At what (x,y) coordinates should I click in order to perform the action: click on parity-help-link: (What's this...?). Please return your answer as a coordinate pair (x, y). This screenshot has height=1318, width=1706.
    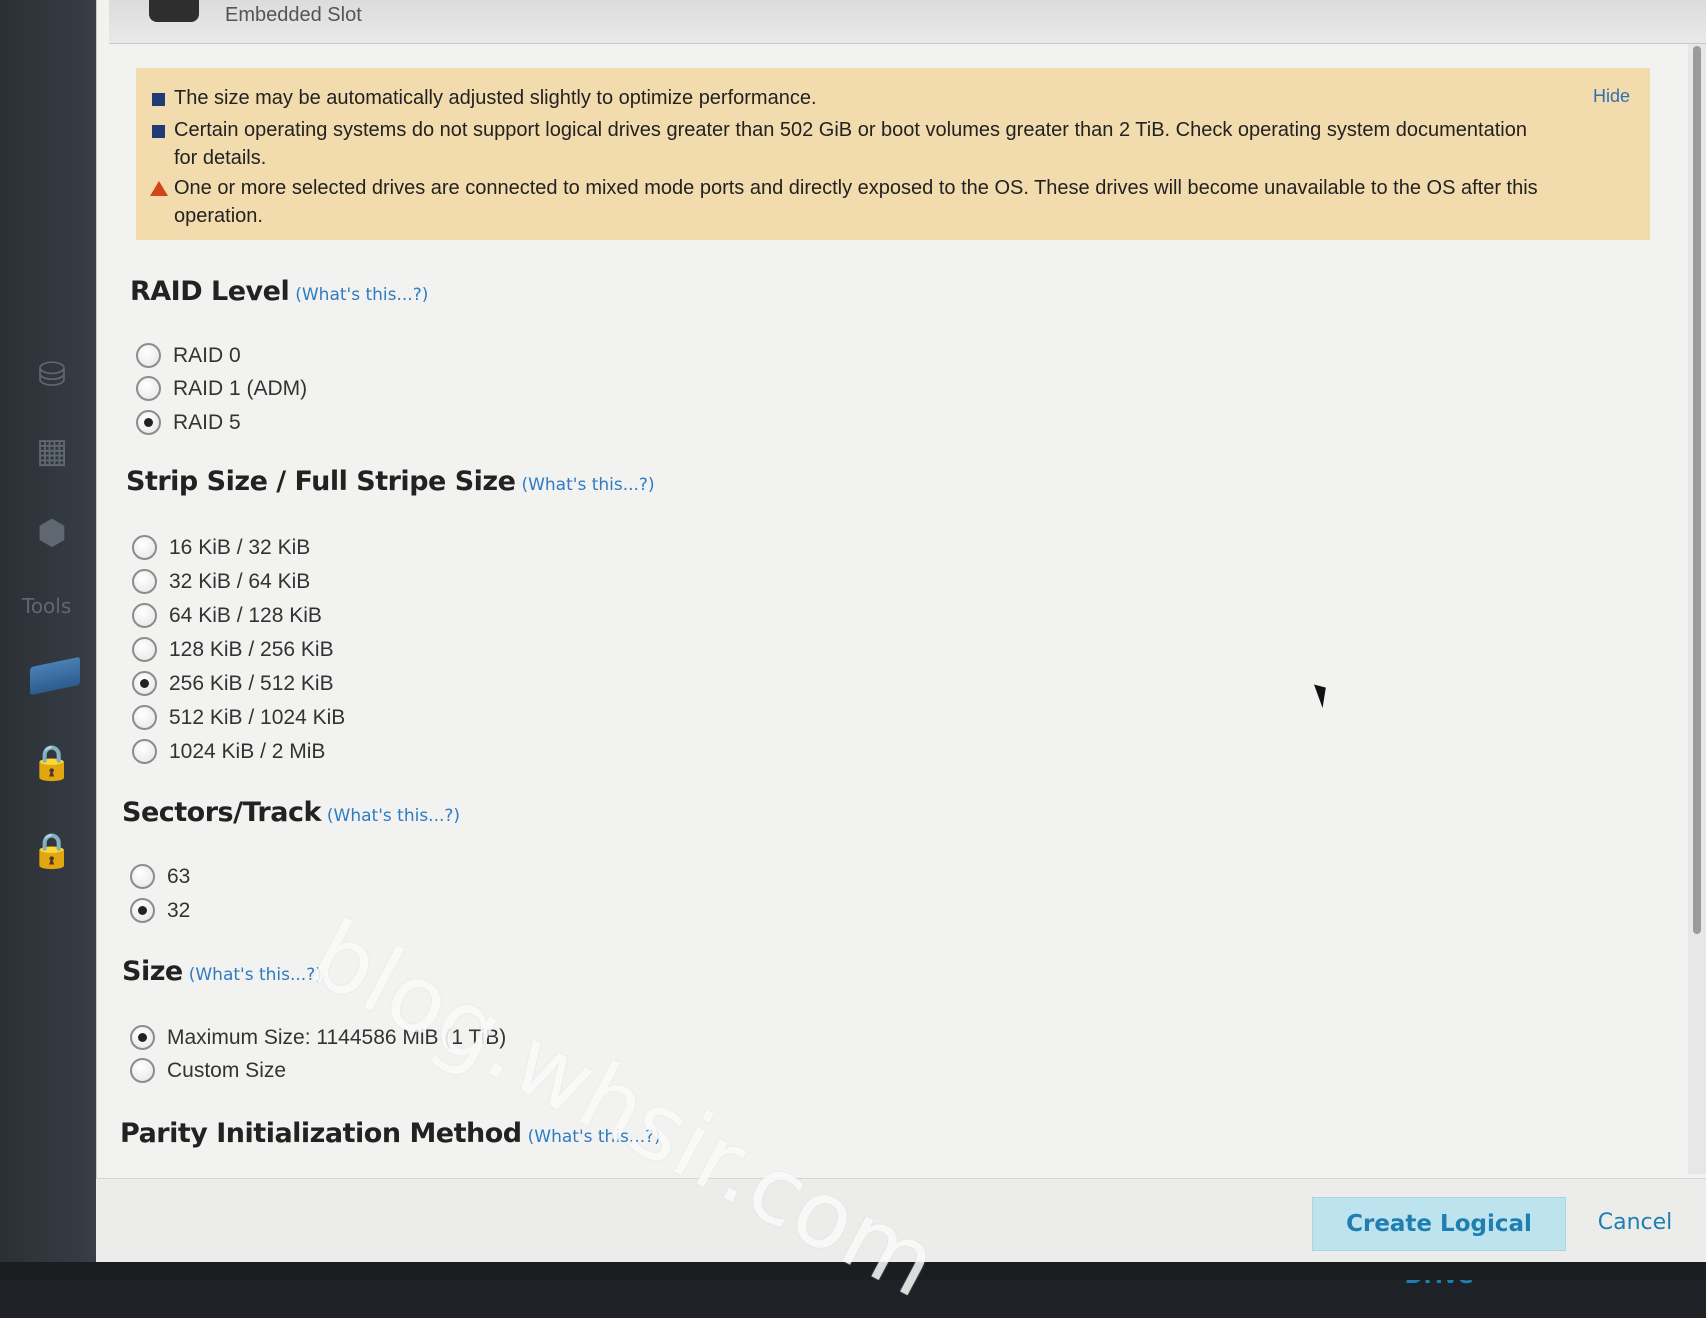
    Looking at the image, I should click on (594, 1137).